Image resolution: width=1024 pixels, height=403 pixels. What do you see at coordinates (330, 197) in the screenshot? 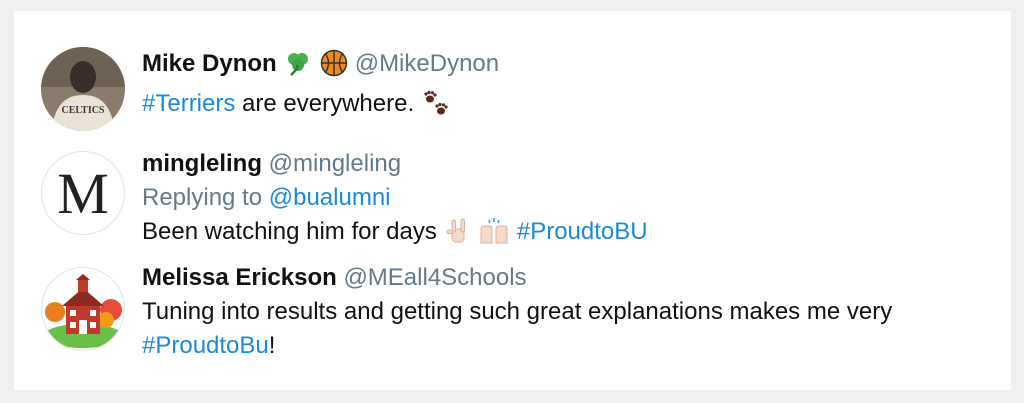
I see `replying-to-link: @bualumni` at bounding box center [330, 197].